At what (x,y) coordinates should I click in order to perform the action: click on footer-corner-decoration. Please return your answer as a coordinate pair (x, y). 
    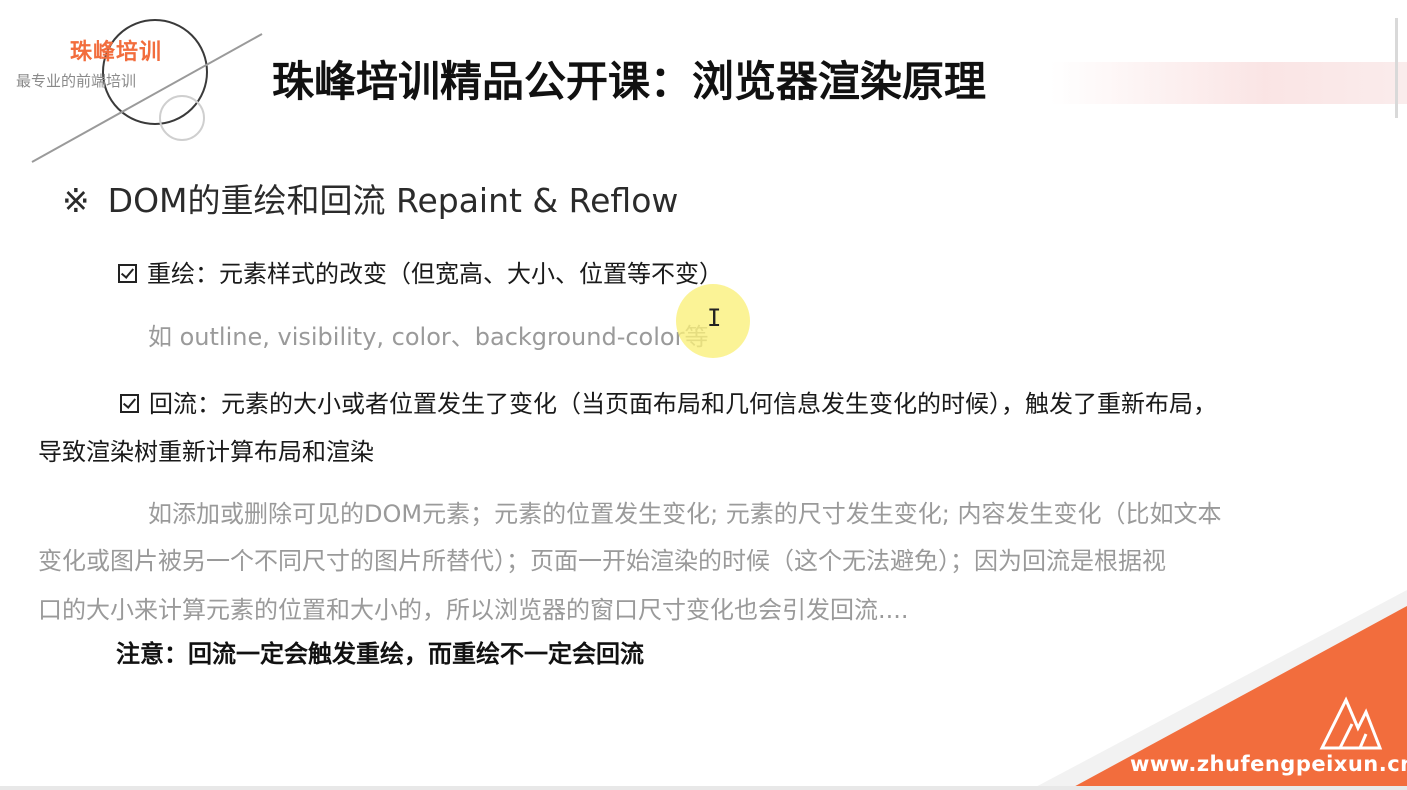
    Looking at the image, I should click on (1218, 690).